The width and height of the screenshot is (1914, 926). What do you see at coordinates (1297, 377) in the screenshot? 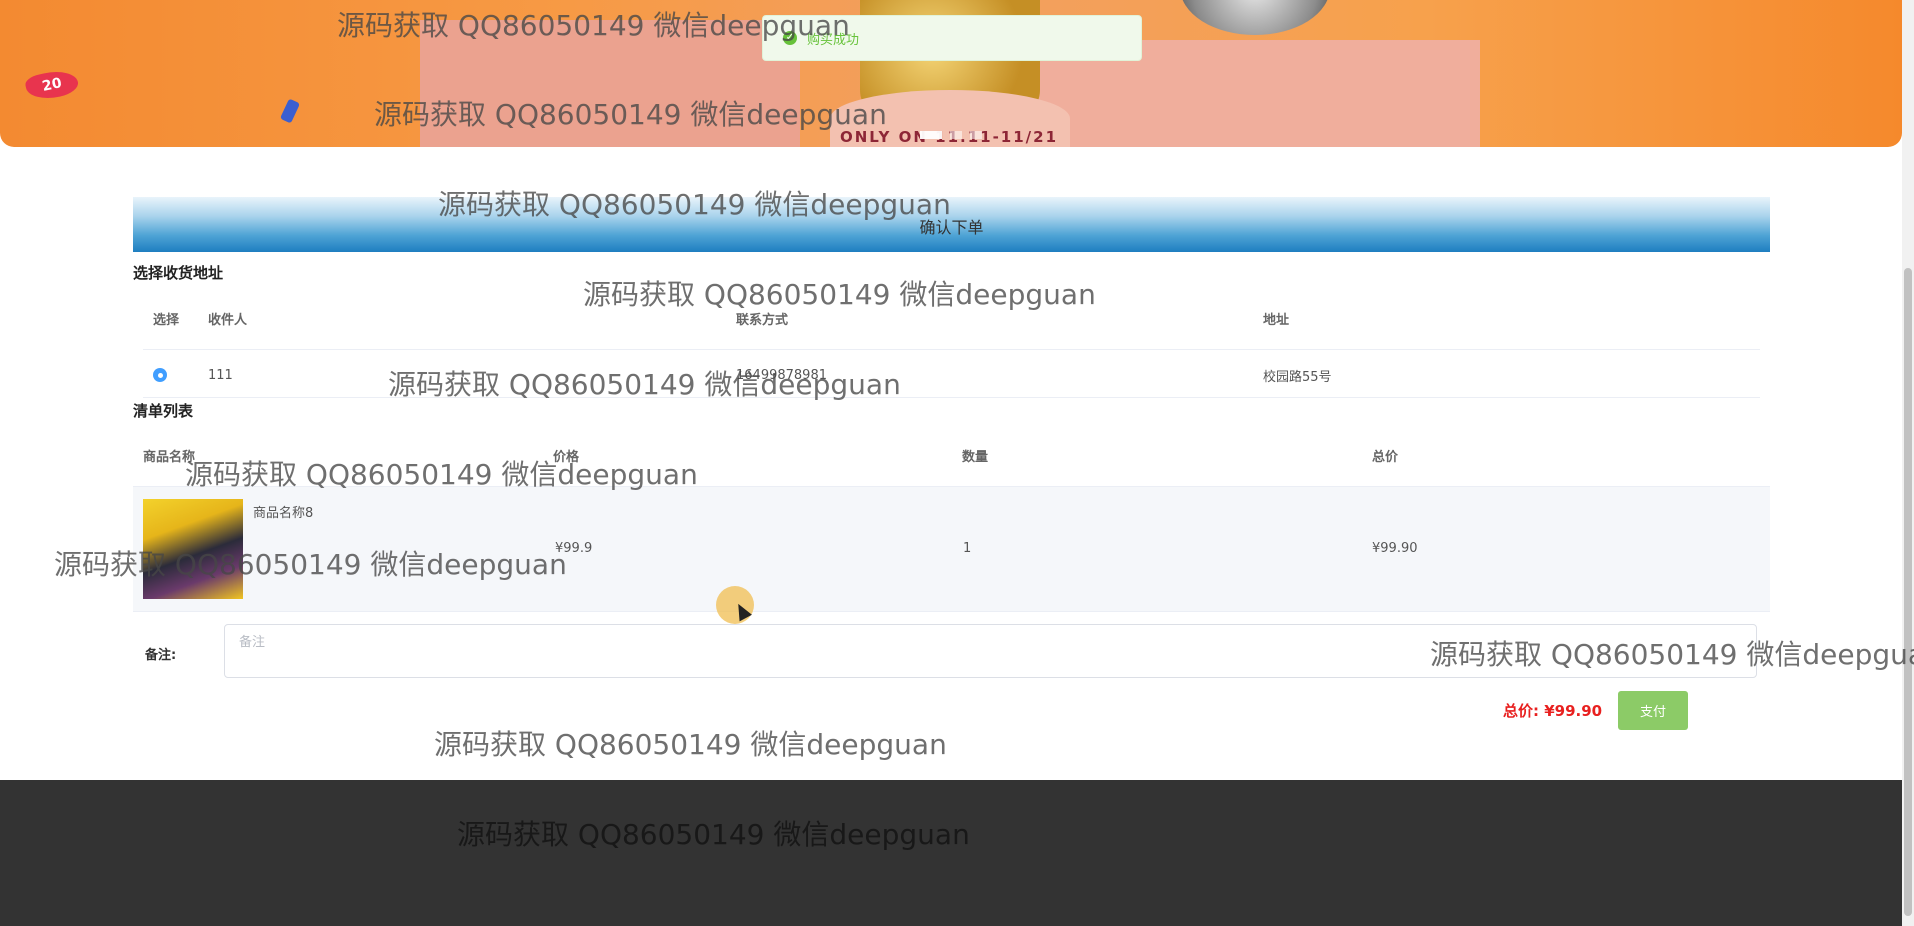
I see `recipient-address: 校园路55号` at bounding box center [1297, 377].